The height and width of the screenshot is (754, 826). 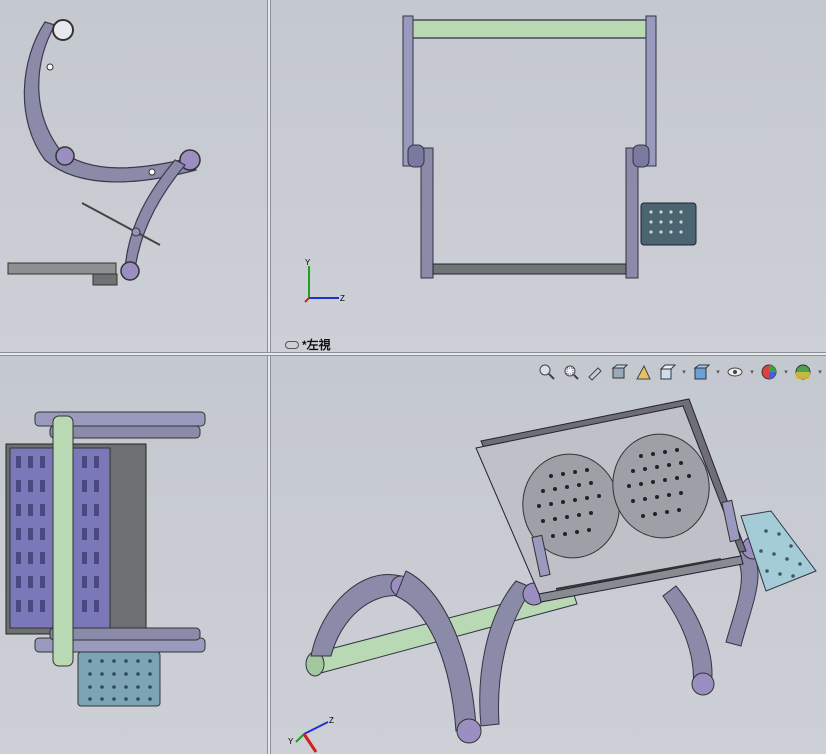 What do you see at coordinates (735, 372) in the screenshot?
I see `hide-show-items-icon` at bounding box center [735, 372].